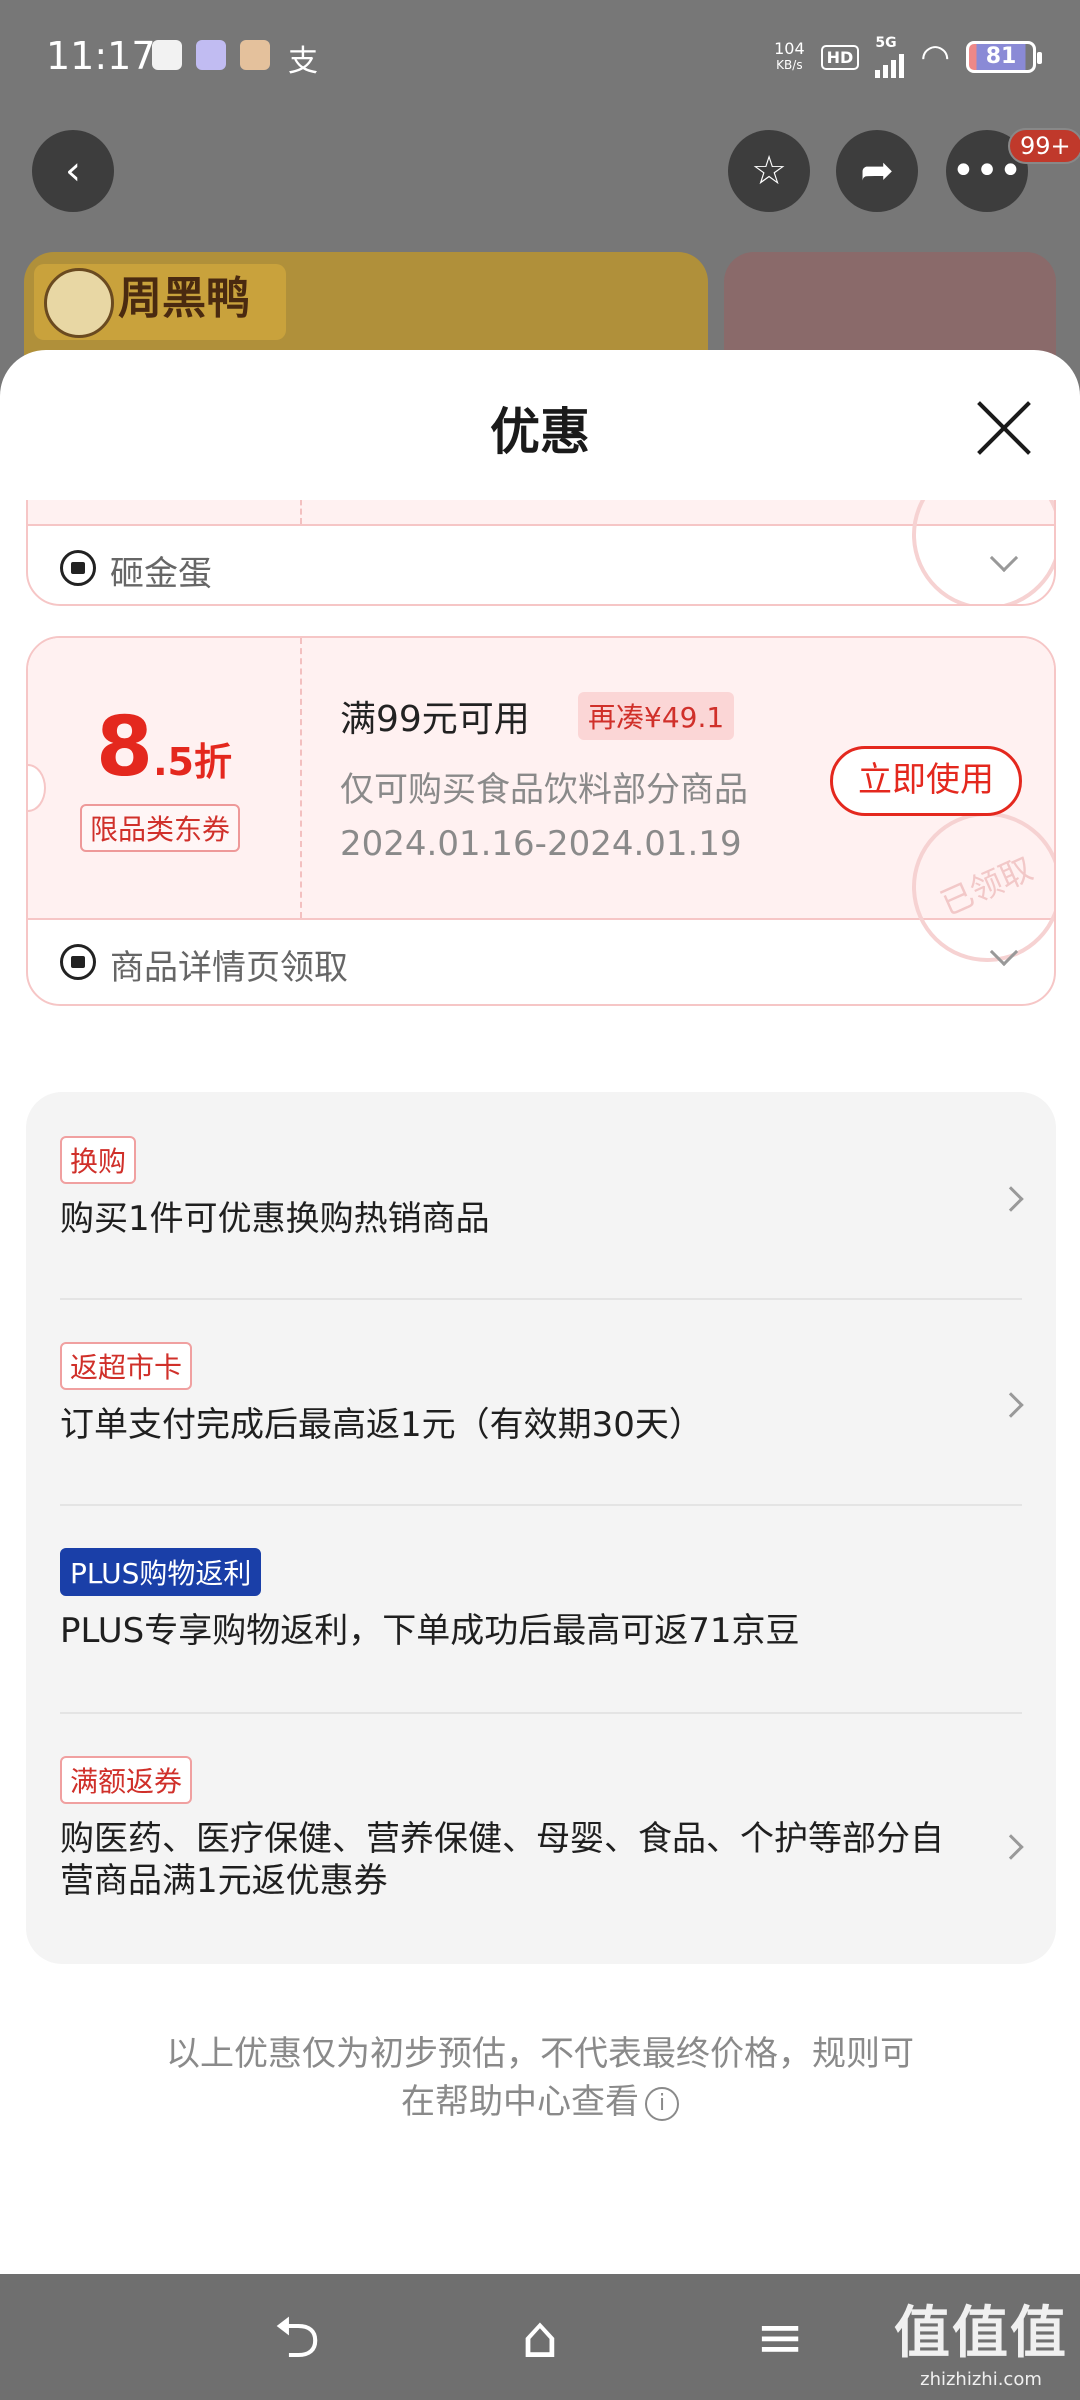  I want to click on disclaimer-line: 以上优惠仅为初步预估，不代表最终价格，规则可, so click(540, 2054).